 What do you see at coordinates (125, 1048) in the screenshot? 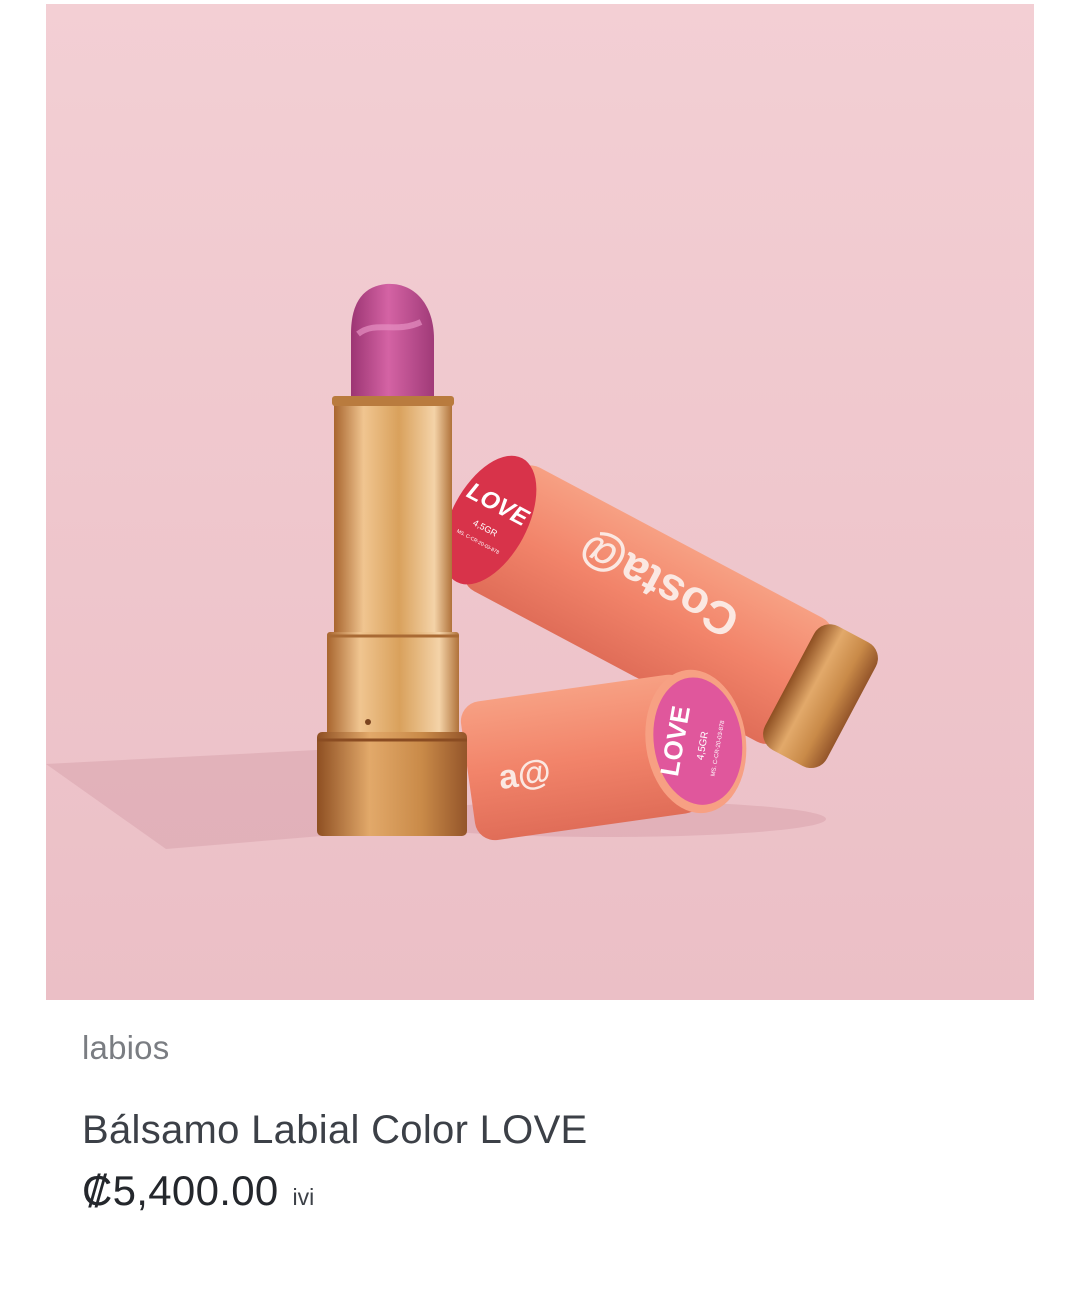
I see `product-category: labios` at bounding box center [125, 1048].